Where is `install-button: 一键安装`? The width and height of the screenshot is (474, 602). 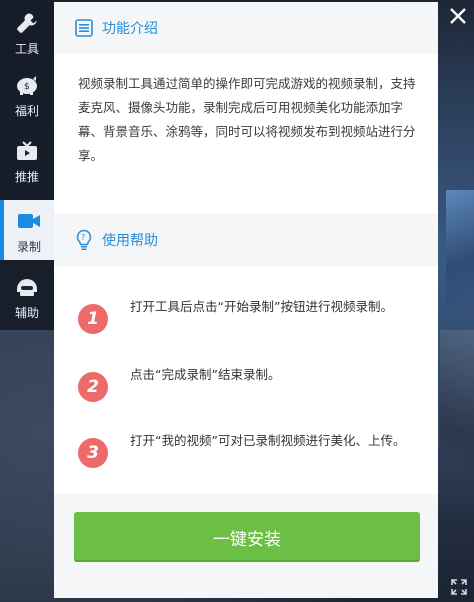
install-button: 一键安装 is located at coordinates (247, 537).